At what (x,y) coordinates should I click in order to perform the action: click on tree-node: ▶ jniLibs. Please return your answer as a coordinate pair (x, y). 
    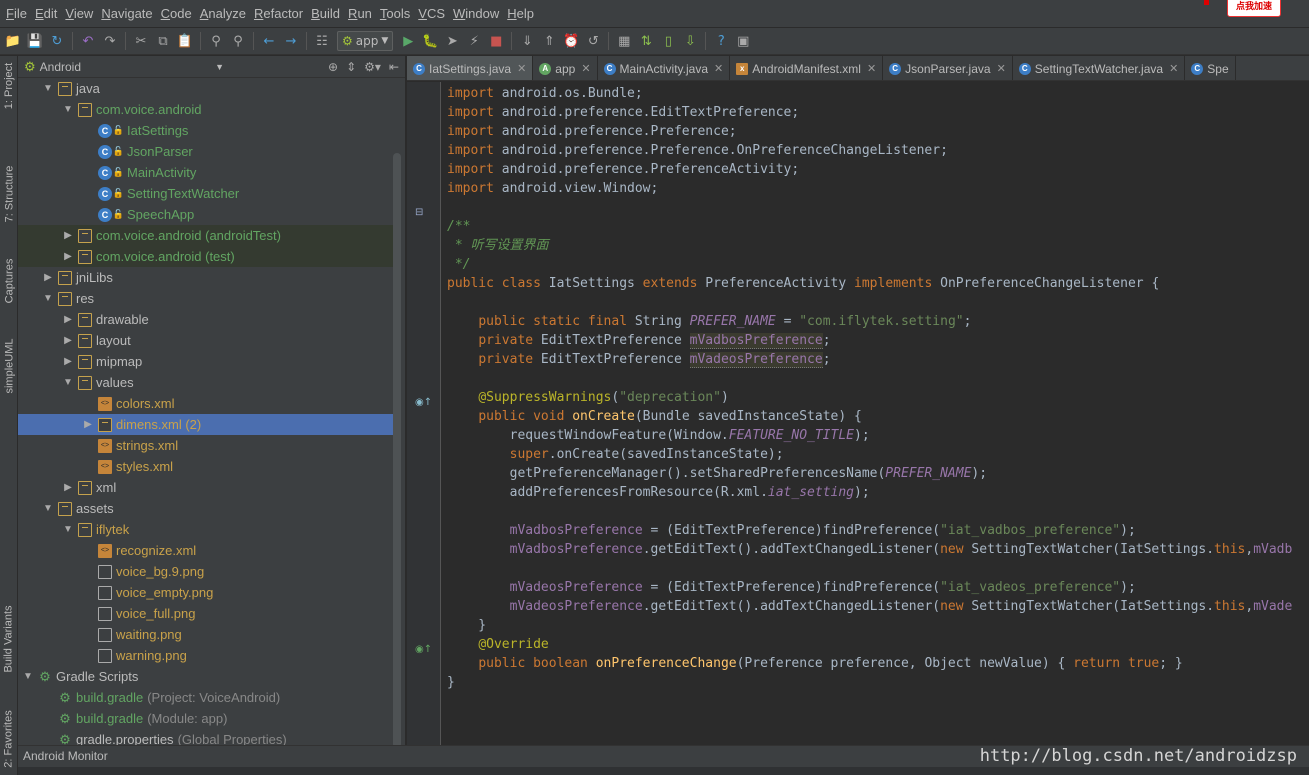
    Looking at the image, I should click on (205, 277).